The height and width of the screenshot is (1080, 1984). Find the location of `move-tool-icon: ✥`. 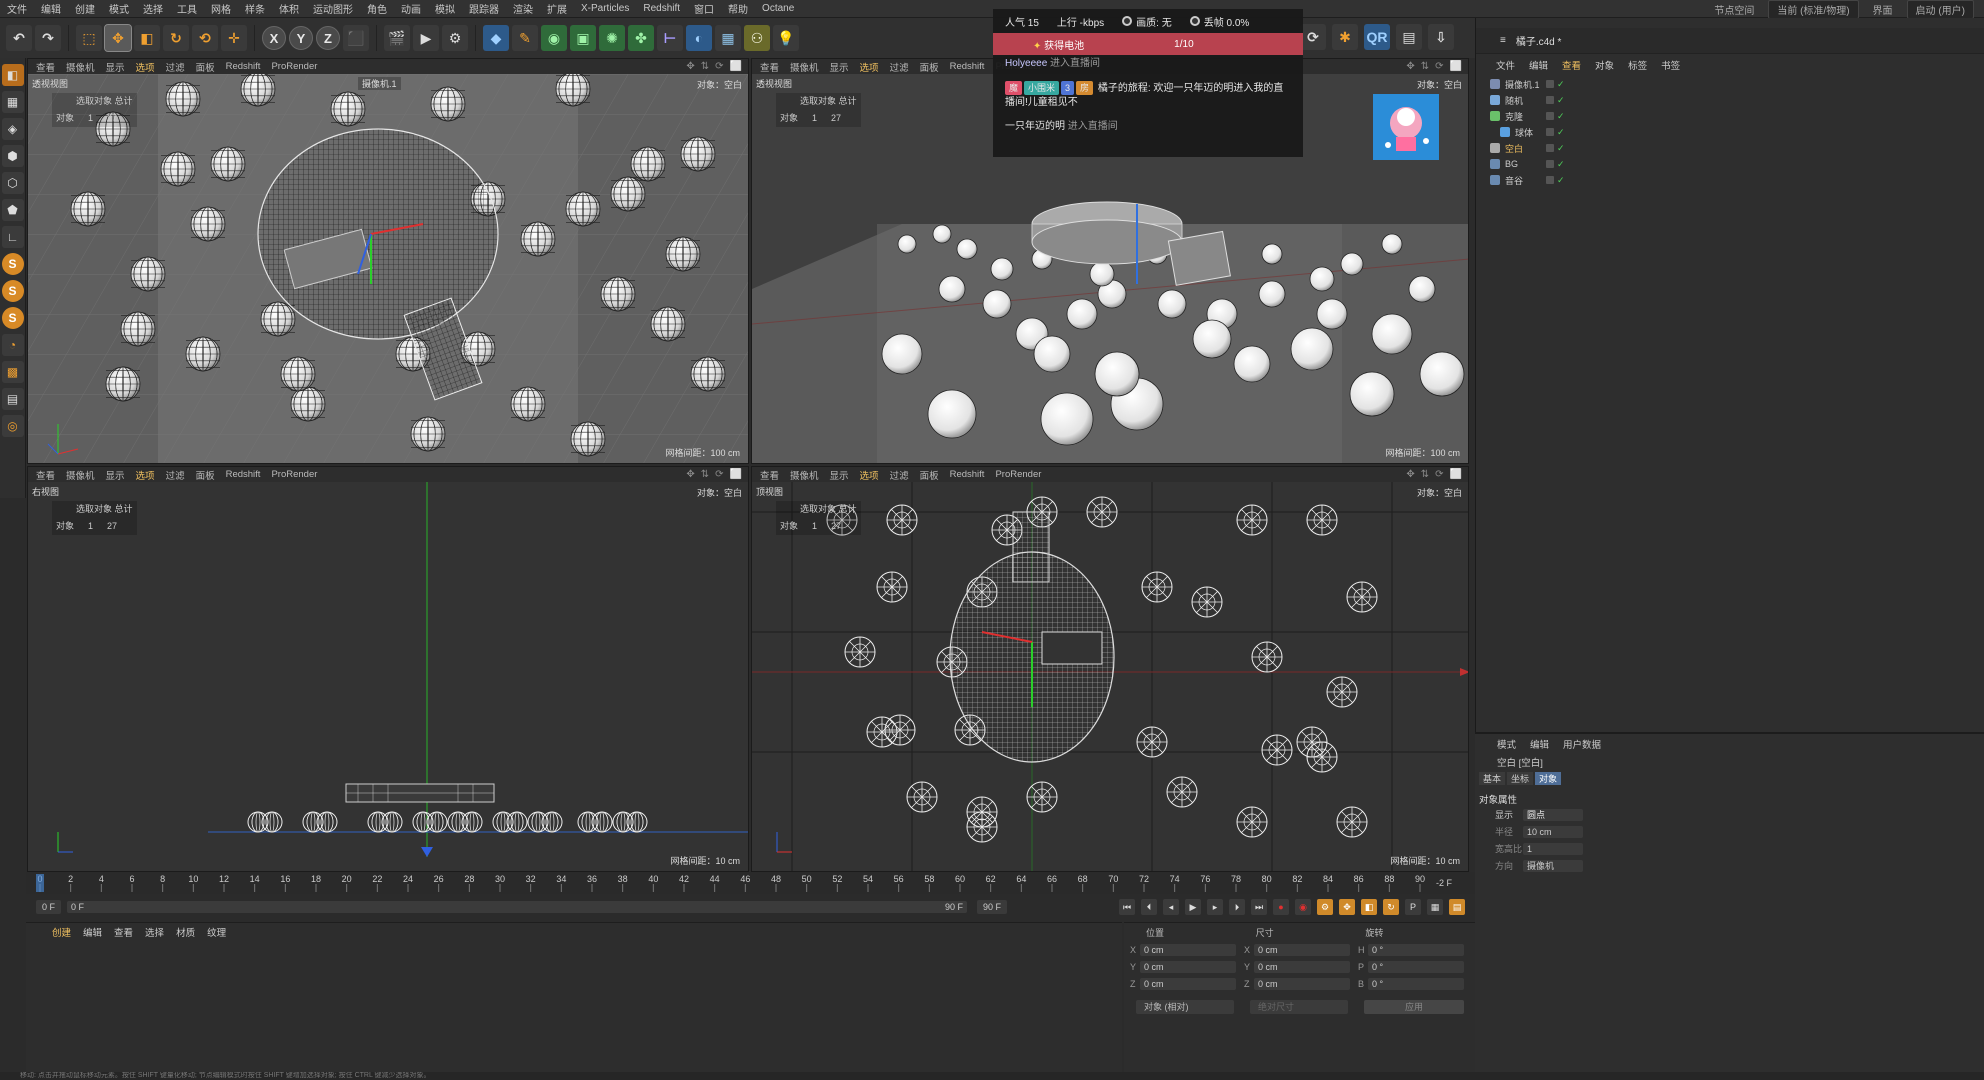

move-tool-icon: ✥ is located at coordinates (118, 38).